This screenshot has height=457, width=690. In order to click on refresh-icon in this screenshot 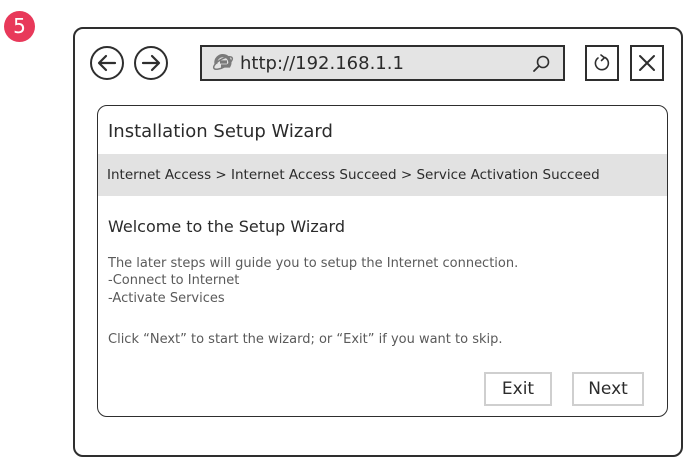, I will do `click(602, 62)`.